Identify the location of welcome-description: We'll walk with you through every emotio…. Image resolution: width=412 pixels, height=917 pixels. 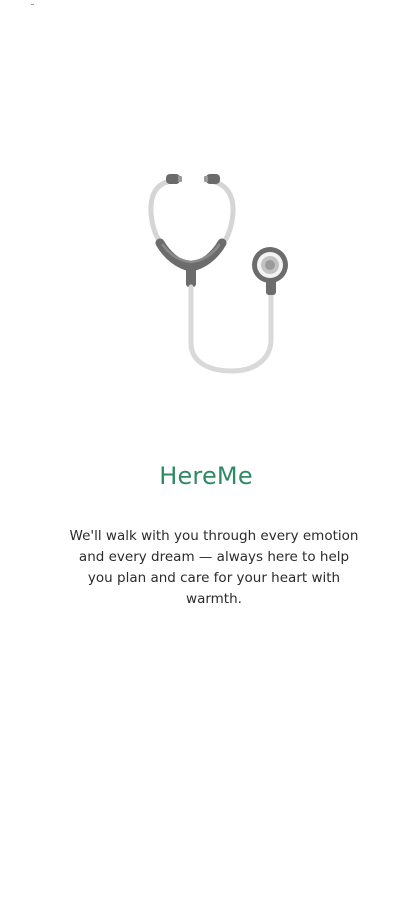
(214, 567).